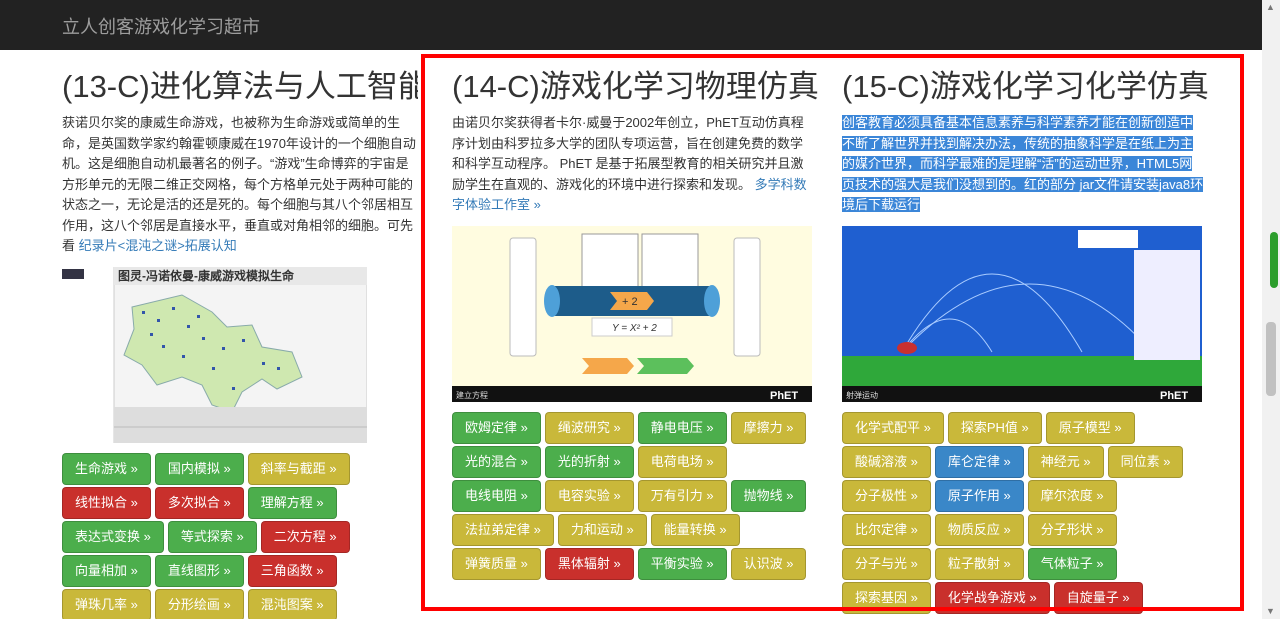 The height and width of the screenshot is (619, 1280). I want to click on site-brand: 立人创客游戏化学习超市, so click(161, 26).